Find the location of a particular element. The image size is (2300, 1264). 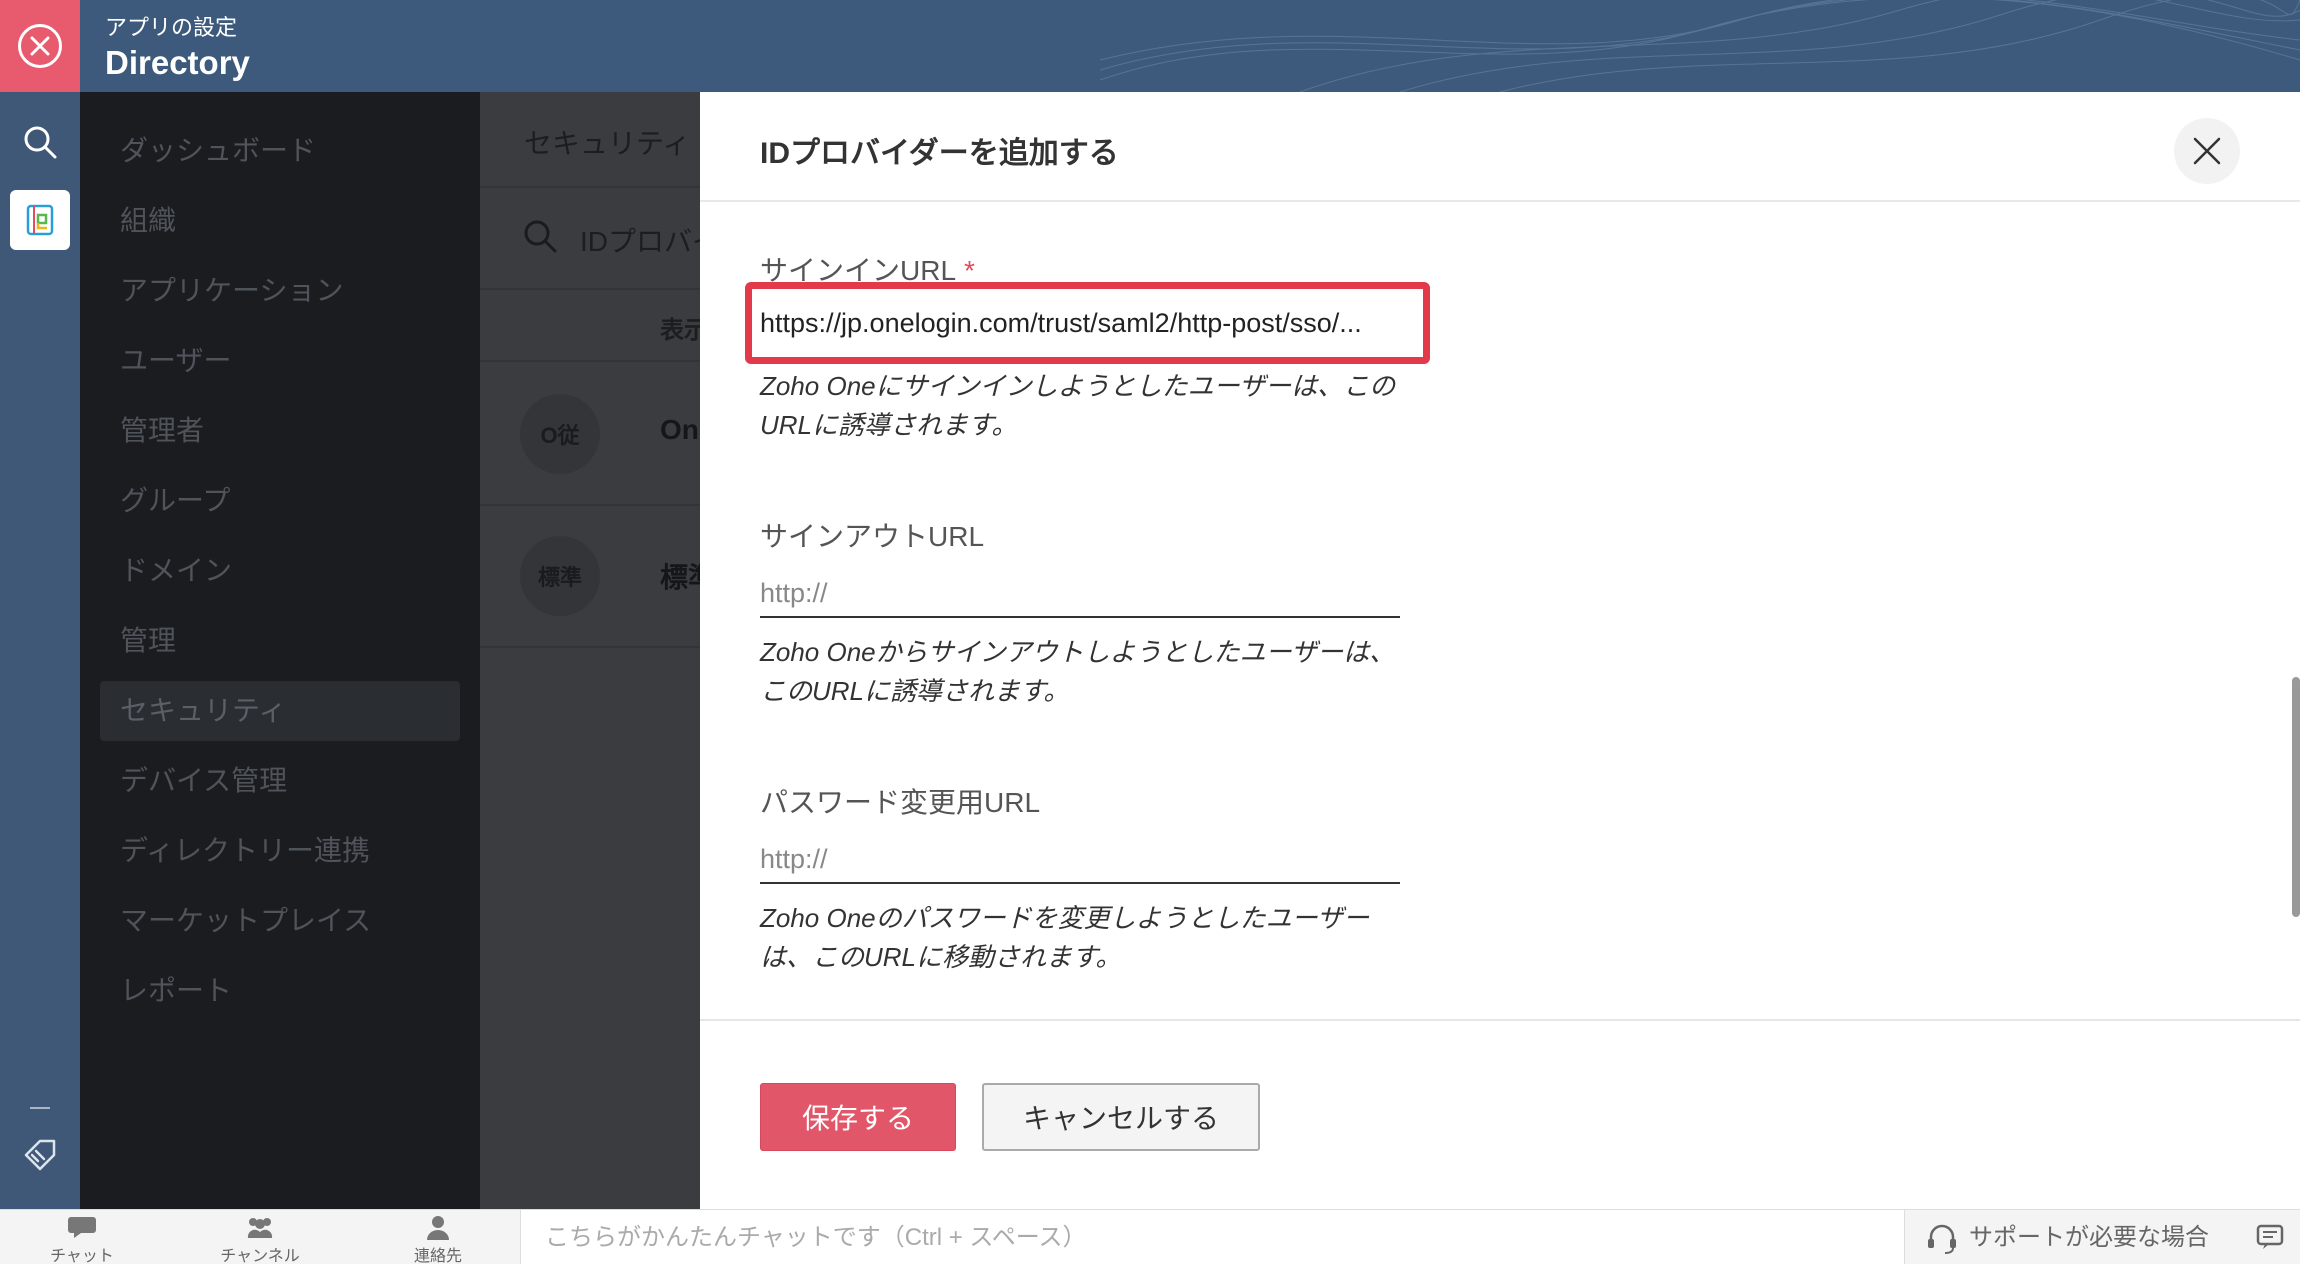

sidebar-item-management: 管理 is located at coordinates (280, 641).